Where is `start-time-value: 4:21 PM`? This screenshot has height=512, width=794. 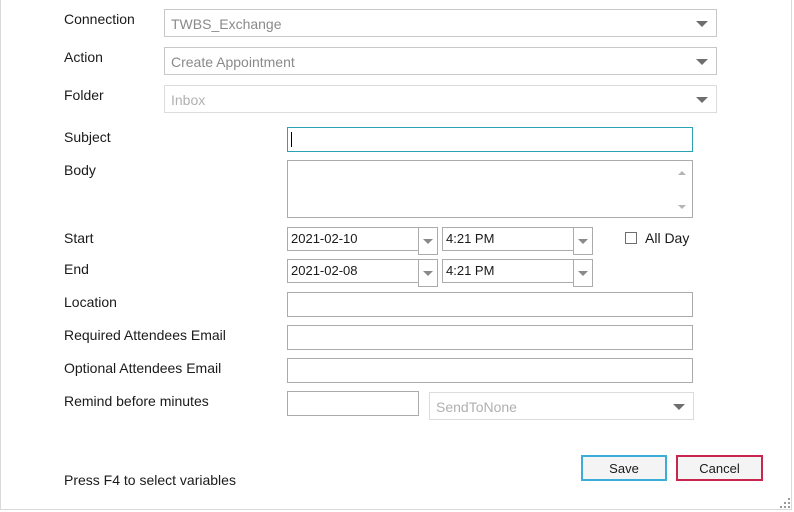 start-time-value: 4:21 PM is located at coordinates (470, 238).